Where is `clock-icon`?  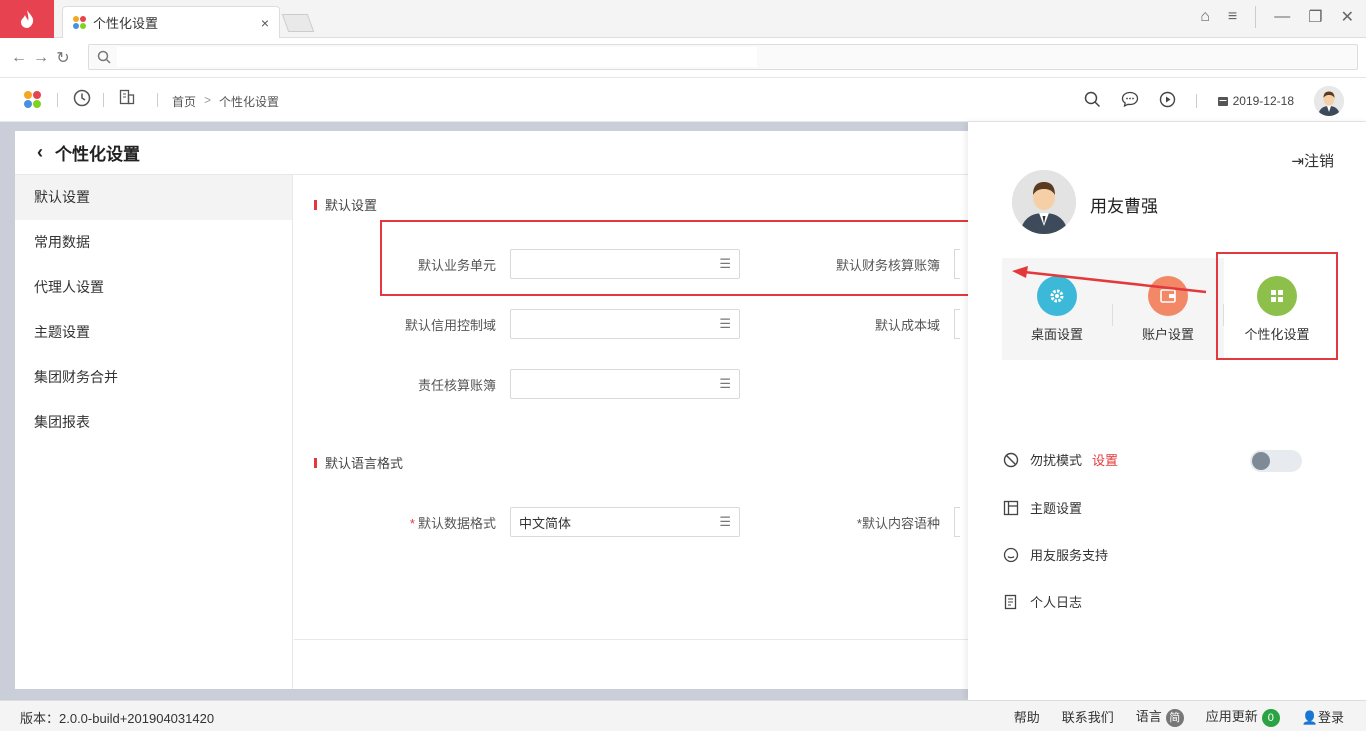 clock-icon is located at coordinates (82, 100).